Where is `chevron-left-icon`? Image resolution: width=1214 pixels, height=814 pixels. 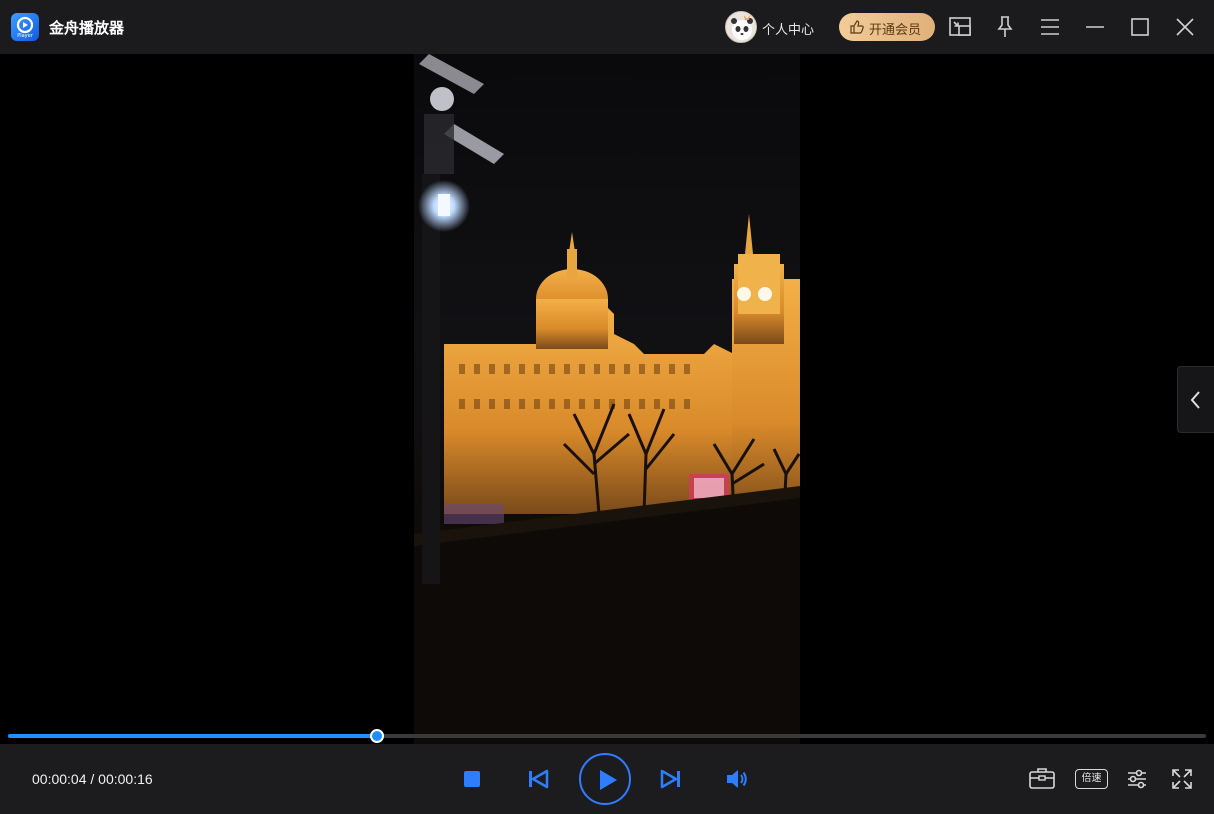 chevron-left-icon is located at coordinates (1195, 400).